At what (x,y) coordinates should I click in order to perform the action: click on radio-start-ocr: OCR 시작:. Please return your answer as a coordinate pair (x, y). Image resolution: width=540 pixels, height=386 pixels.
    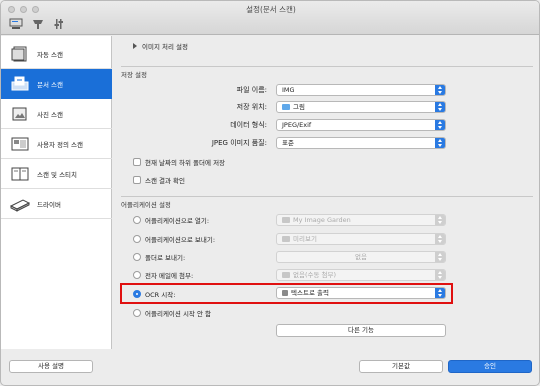
    Looking at the image, I should click on (154, 294).